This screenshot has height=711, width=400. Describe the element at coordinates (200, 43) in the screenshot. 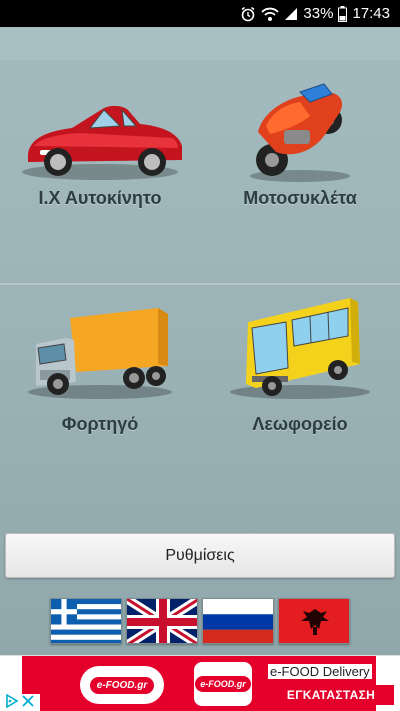

I see `header-band` at that location.